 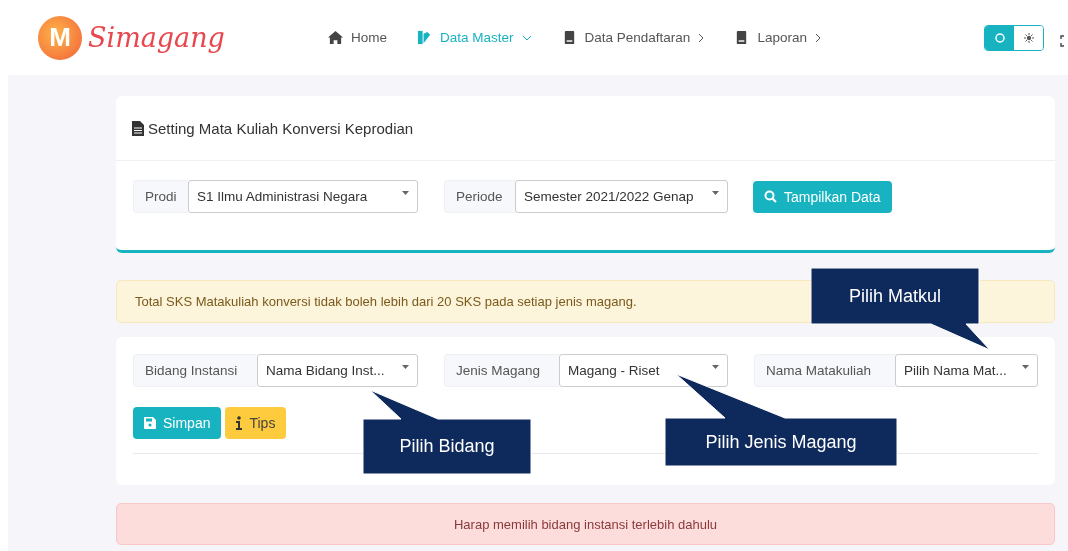 I want to click on nav-item: Home, so click(x=357, y=37).